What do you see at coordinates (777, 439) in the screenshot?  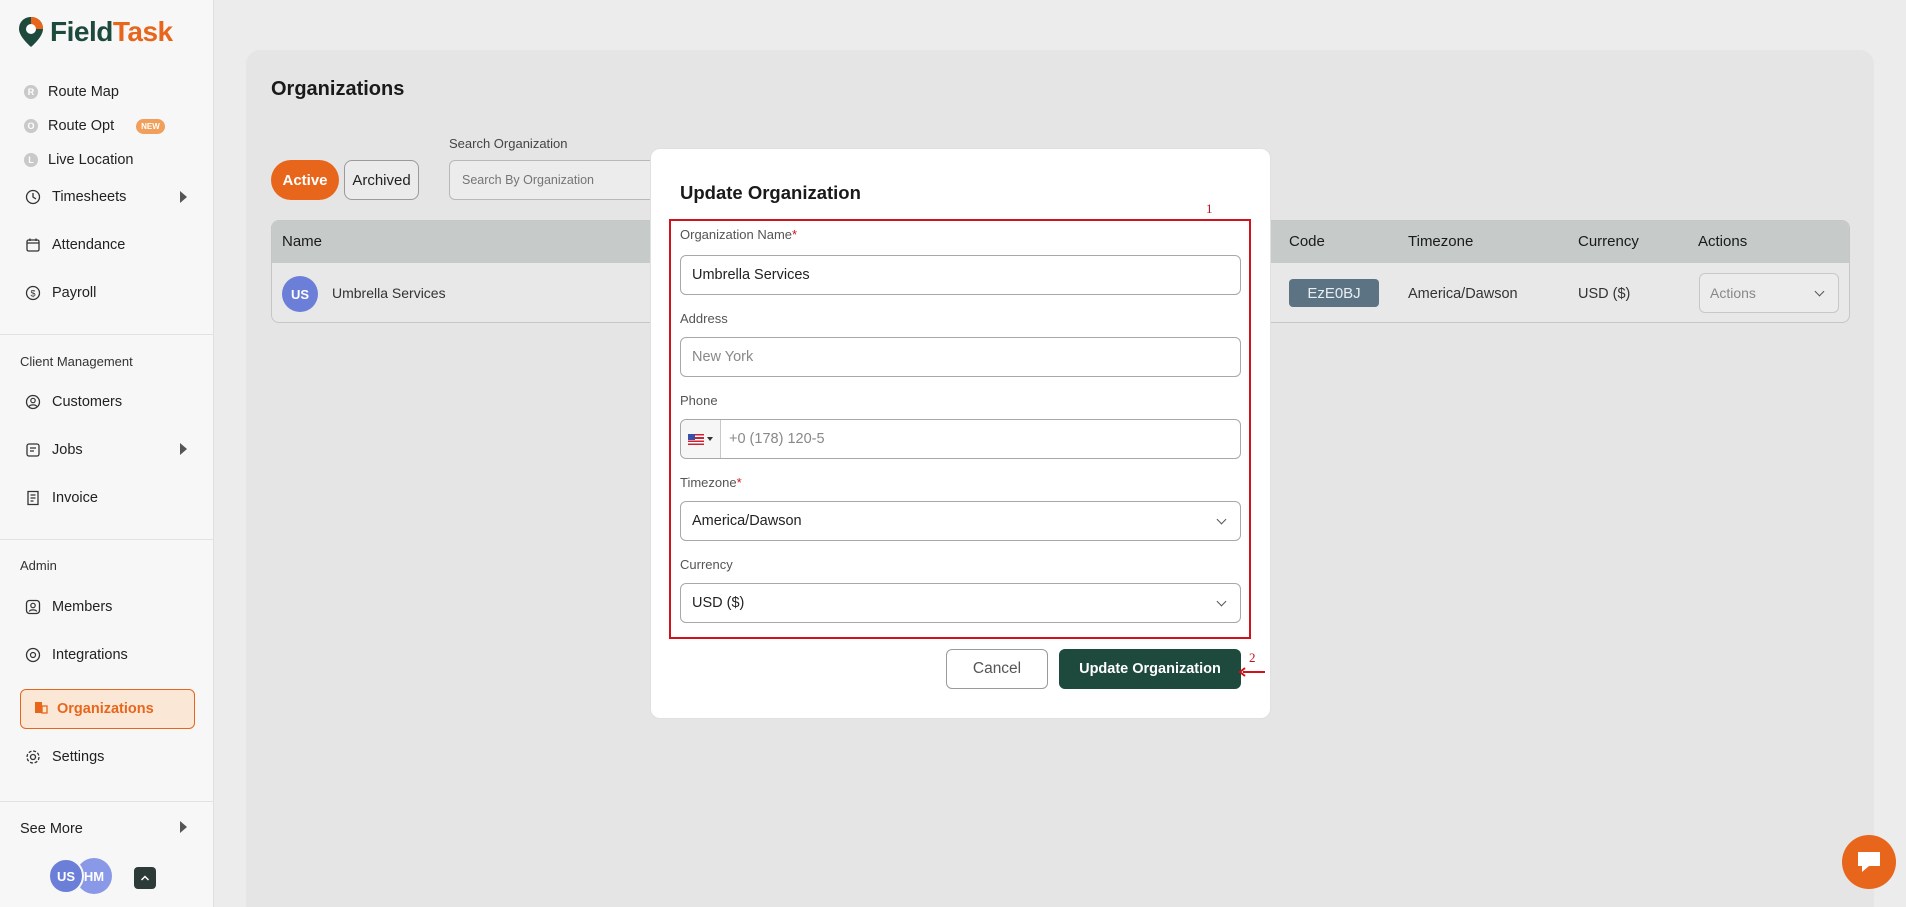 I see `phone-placeholder: +0 (178) 120-5` at bounding box center [777, 439].